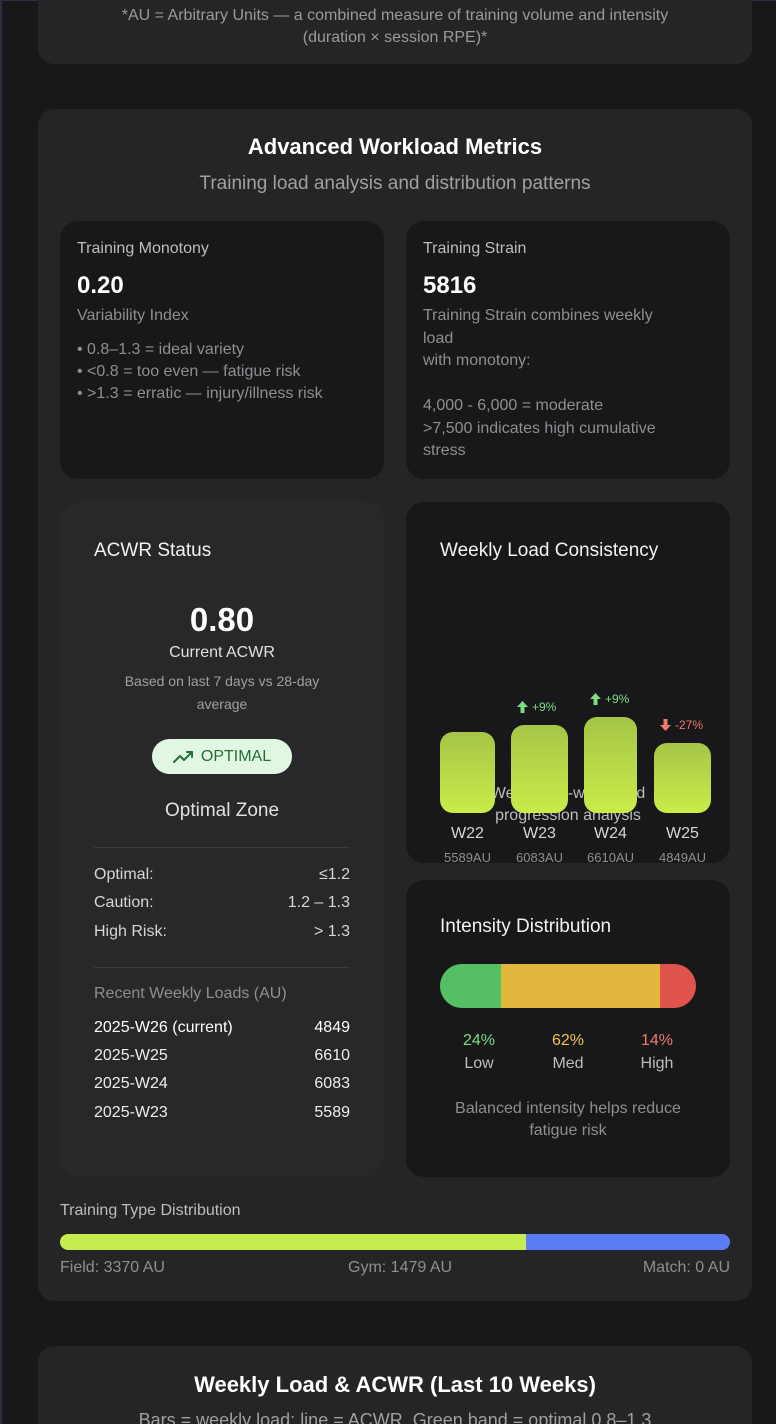 The image size is (776, 1424). Describe the element at coordinates (678, 986) in the screenshot. I see `intensity-high-segment` at that location.